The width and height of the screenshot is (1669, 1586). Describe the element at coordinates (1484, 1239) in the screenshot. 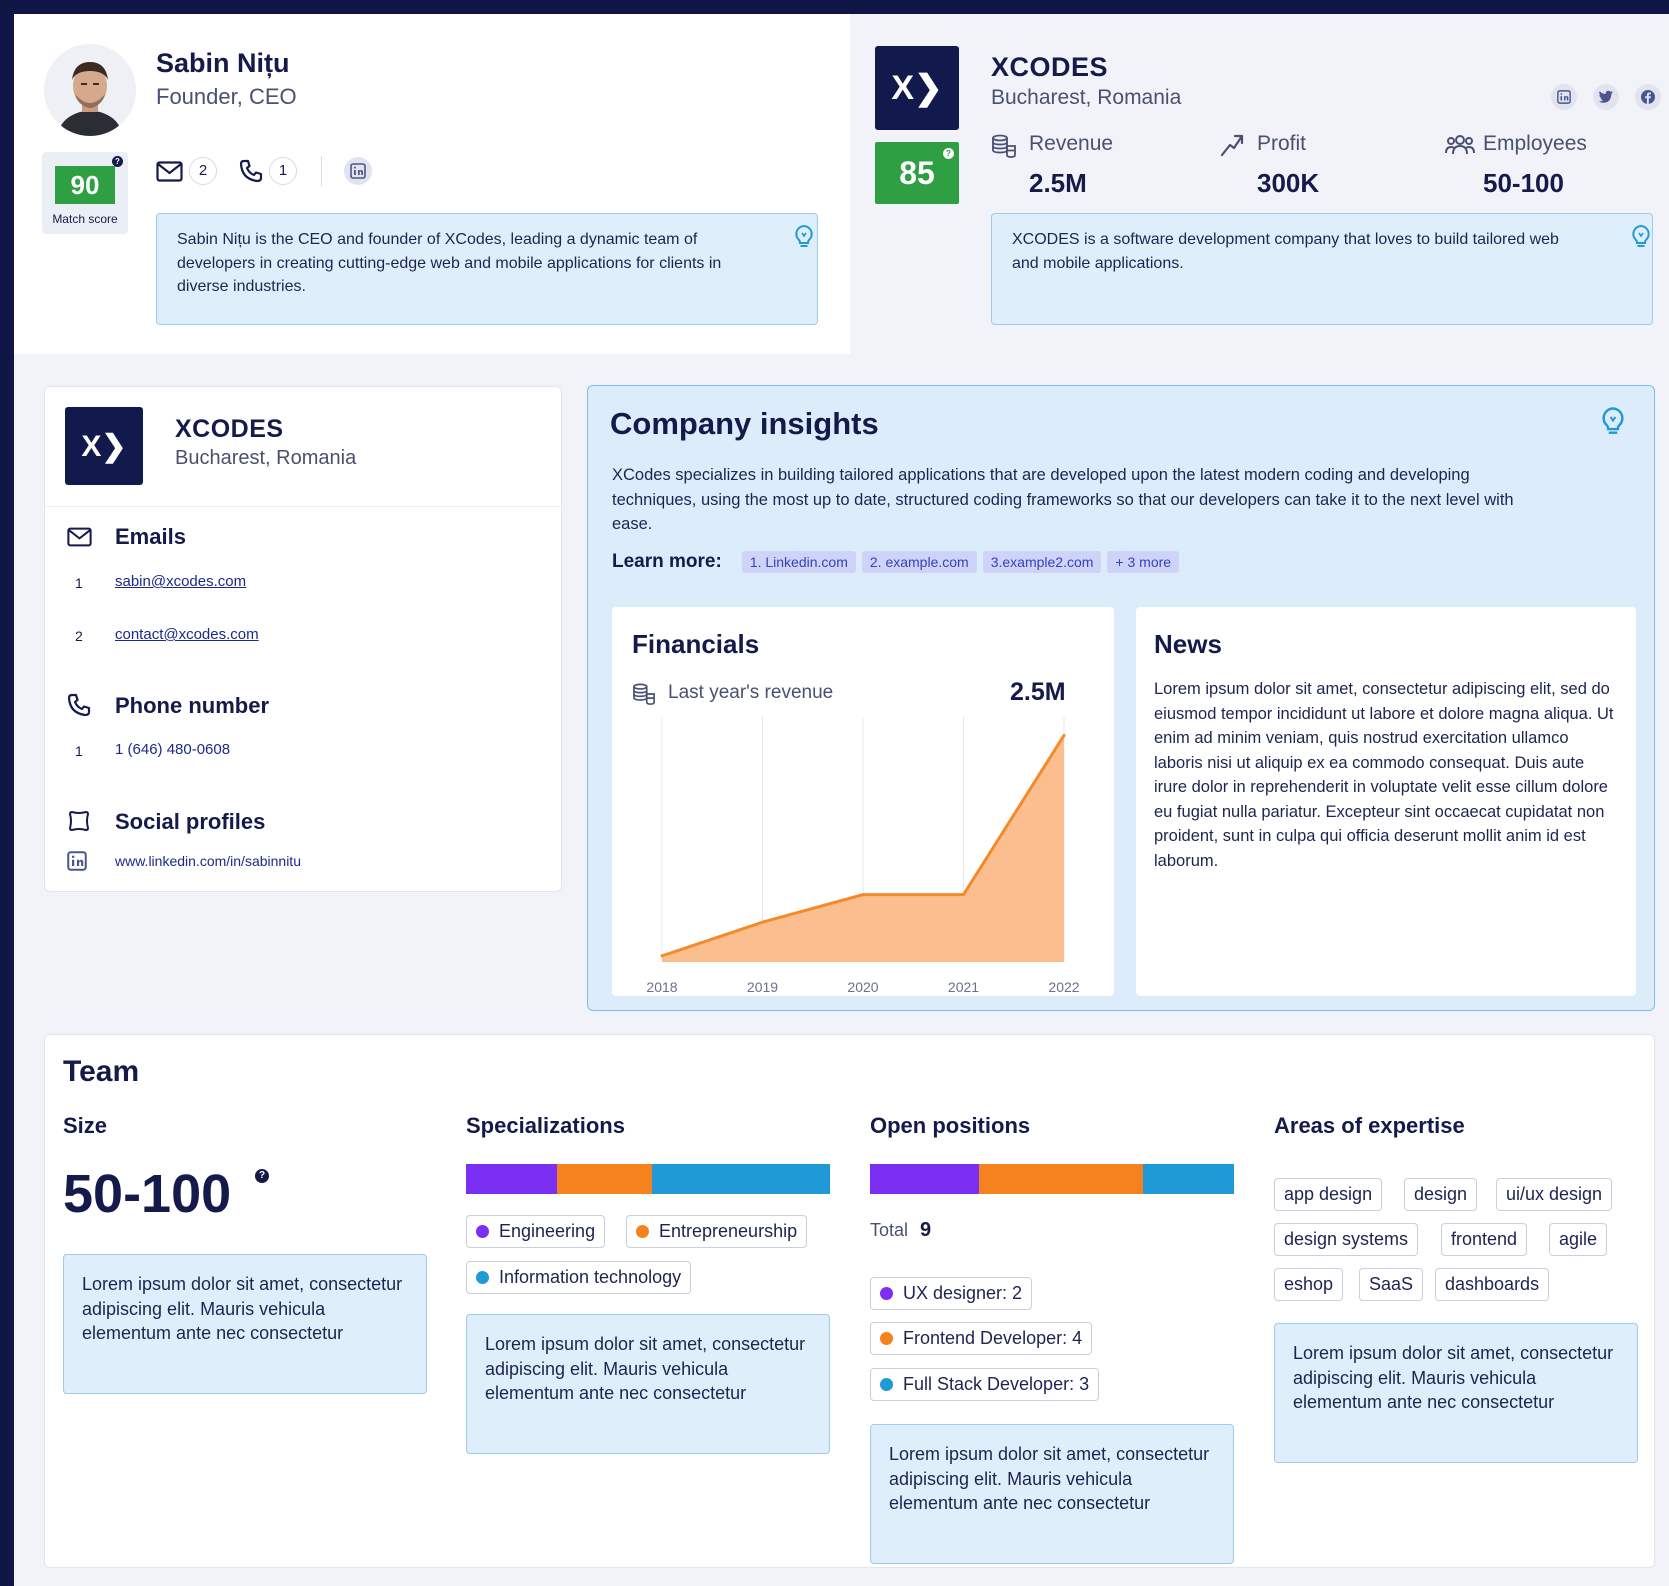

I see `area-tag: frontend` at that location.